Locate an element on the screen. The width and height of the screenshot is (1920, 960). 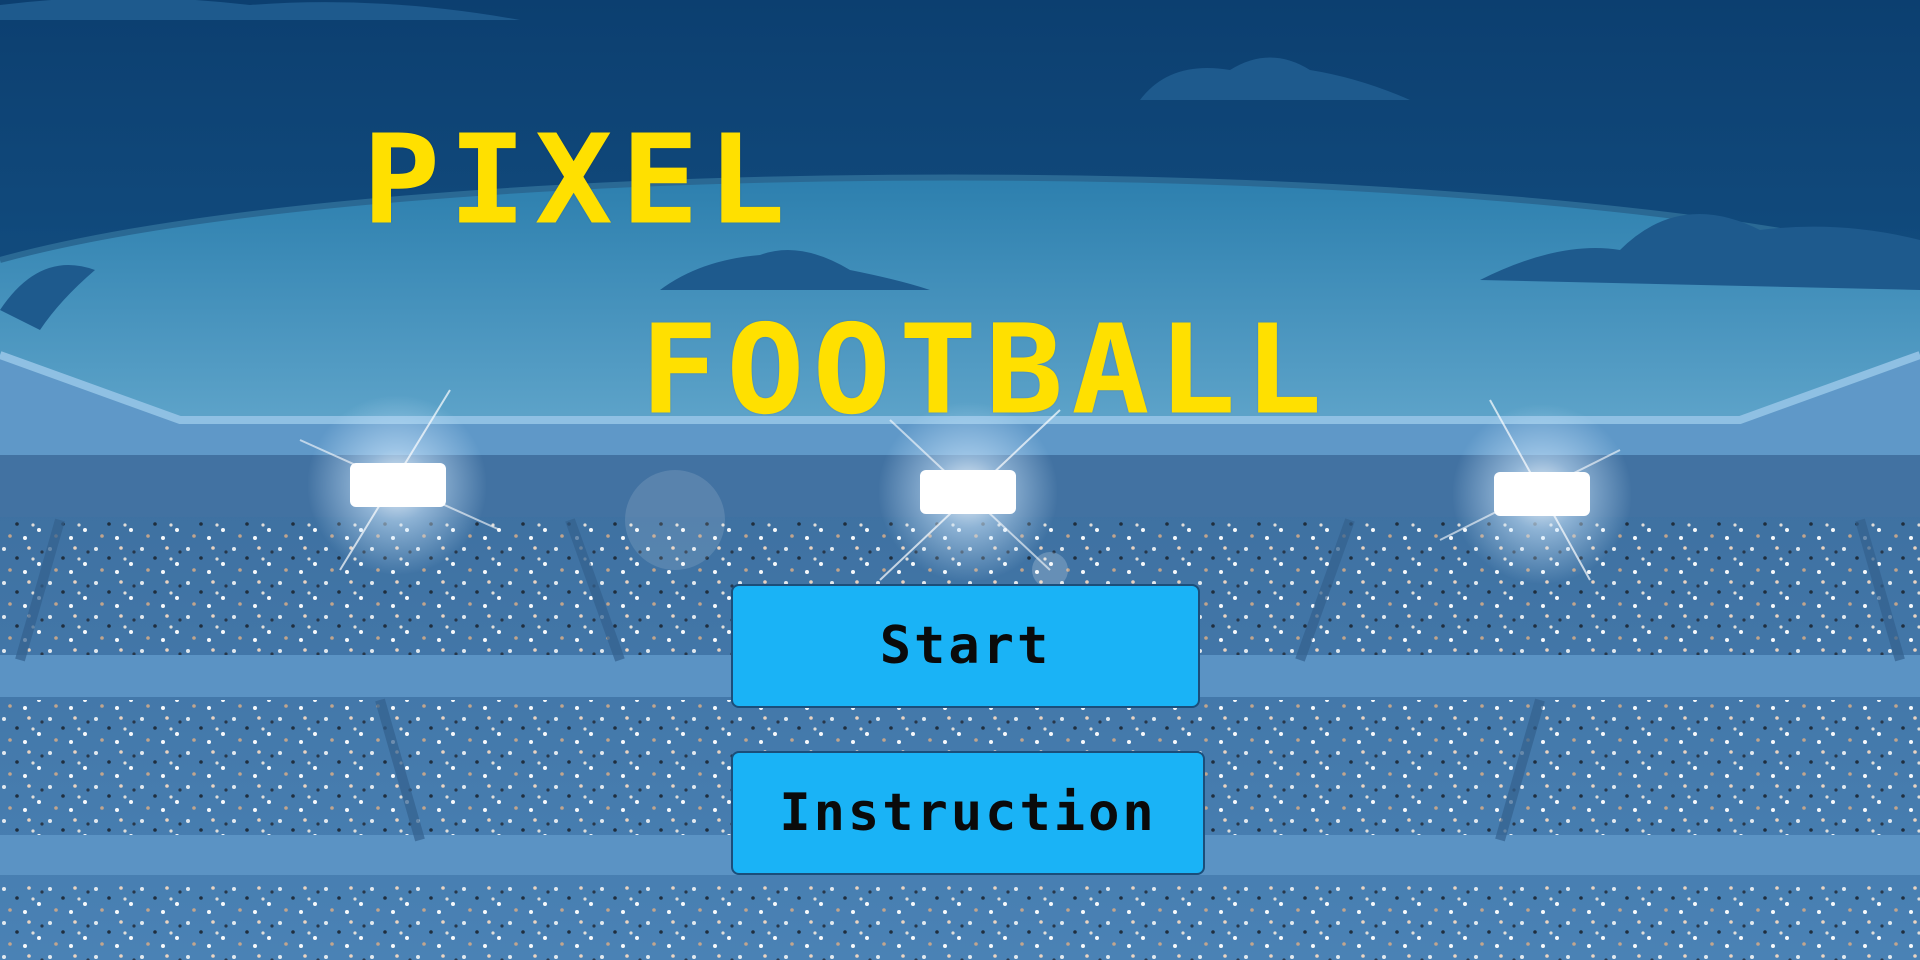
instruction-button-label: Instruction is located at coordinates (968, 813).